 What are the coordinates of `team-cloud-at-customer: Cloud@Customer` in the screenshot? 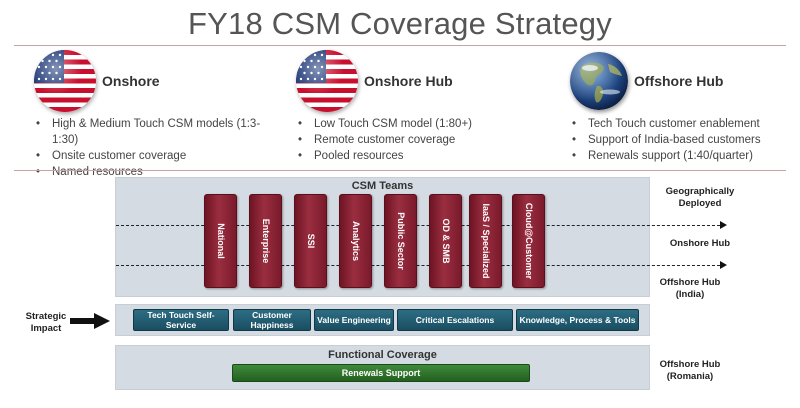 It's located at (528, 241).